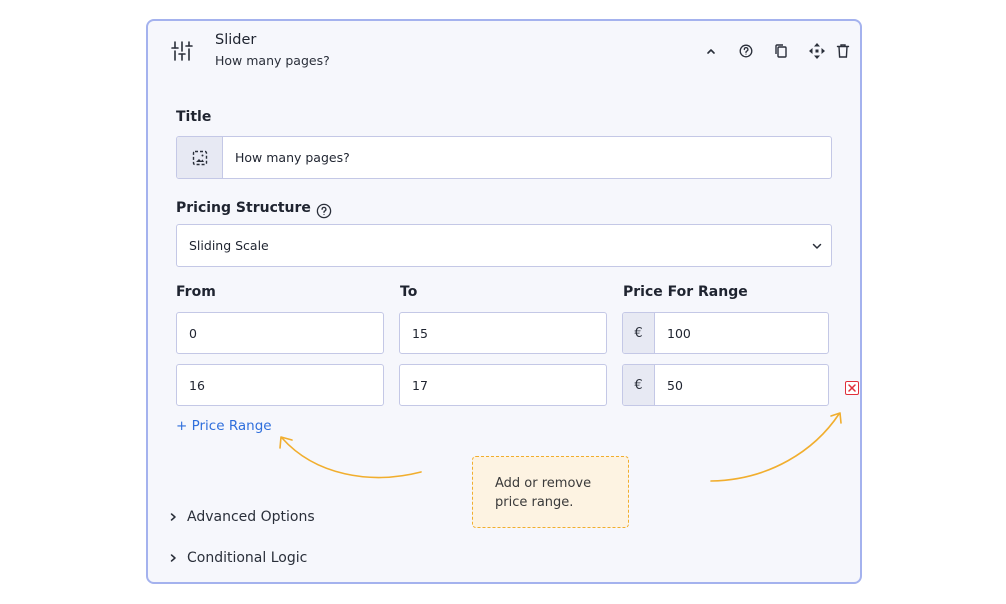  Describe the element at coordinates (534, 502) in the screenshot. I see `annotation-line-2: price range.` at that location.